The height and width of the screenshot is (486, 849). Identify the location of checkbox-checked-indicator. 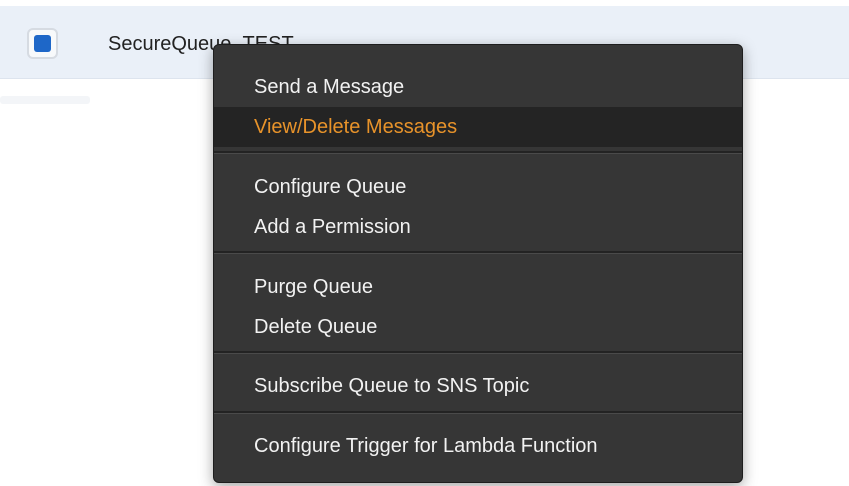
(42, 43).